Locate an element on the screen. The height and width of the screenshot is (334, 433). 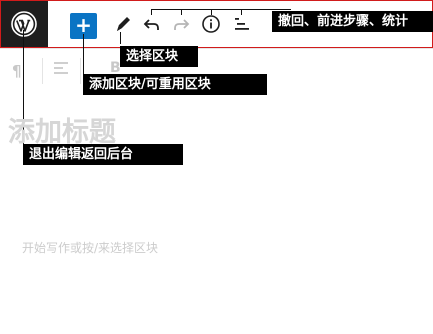
redo-button is located at coordinates (181, 24).